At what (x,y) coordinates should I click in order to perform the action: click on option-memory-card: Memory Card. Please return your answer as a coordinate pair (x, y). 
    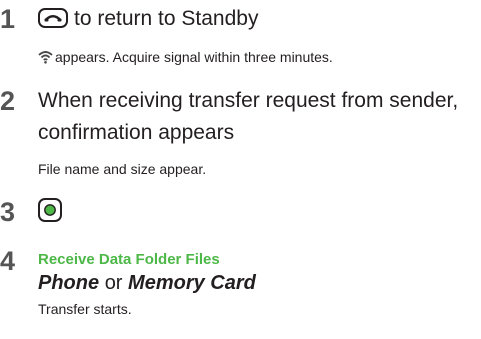
    Looking at the image, I should click on (192, 283).